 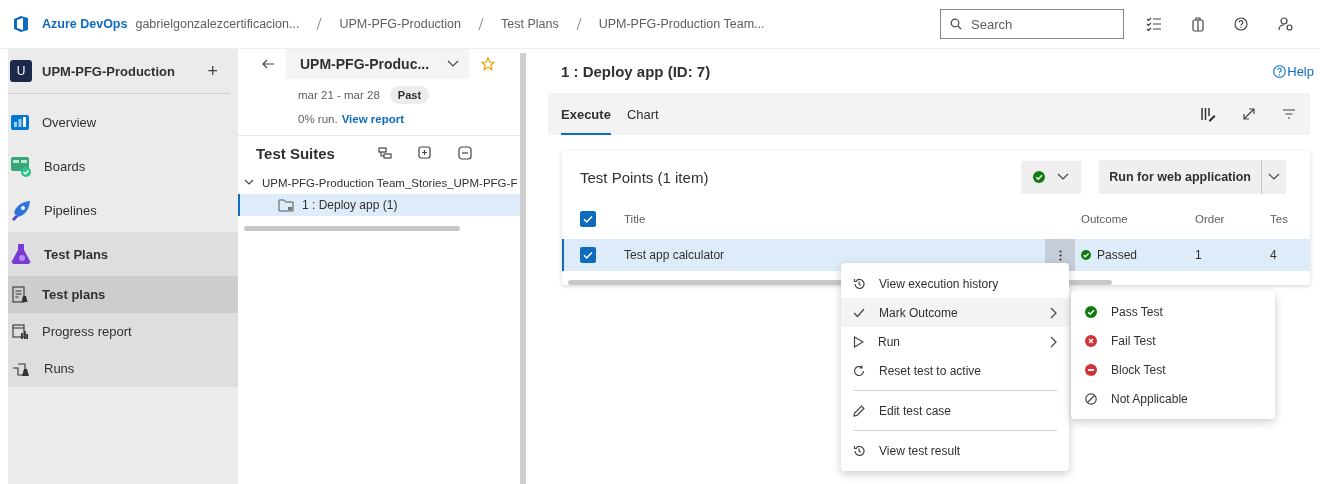 I want to click on menu-item: Run, so click(x=955, y=341).